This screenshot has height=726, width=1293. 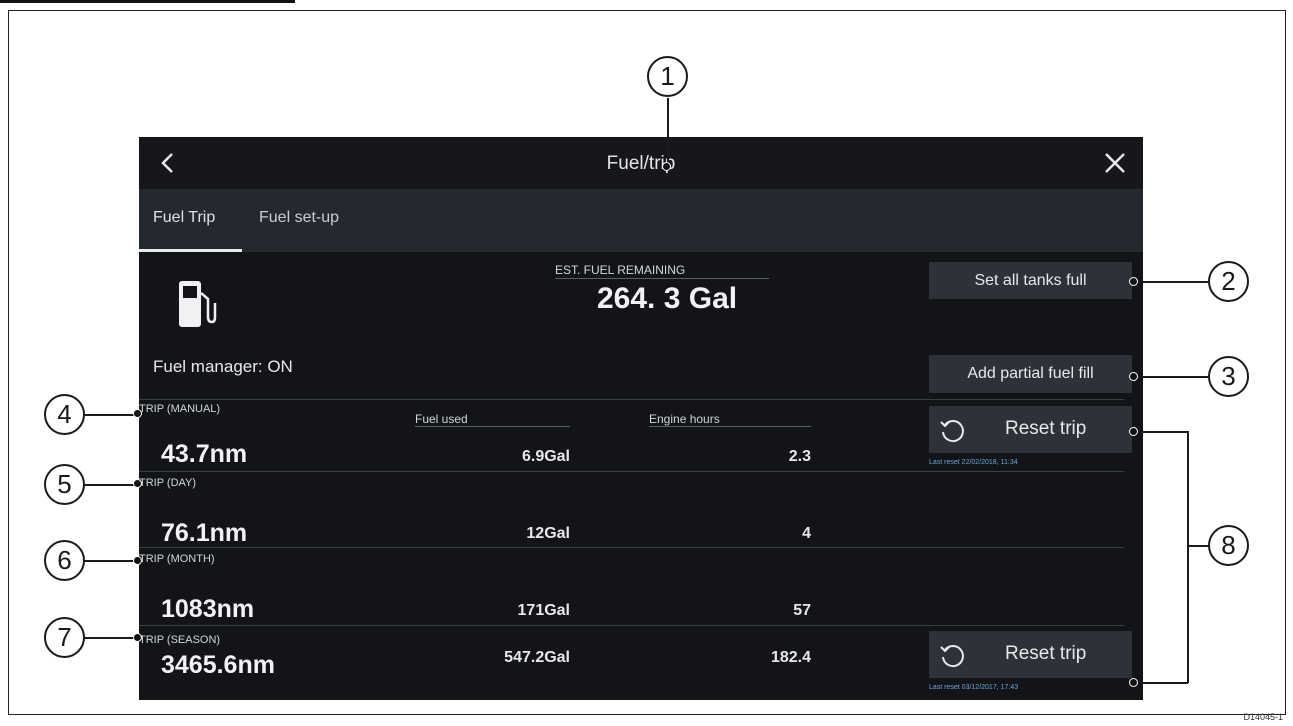 What do you see at coordinates (1161, 432) in the screenshot?
I see `callout-leader-8a` at bounding box center [1161, 432].